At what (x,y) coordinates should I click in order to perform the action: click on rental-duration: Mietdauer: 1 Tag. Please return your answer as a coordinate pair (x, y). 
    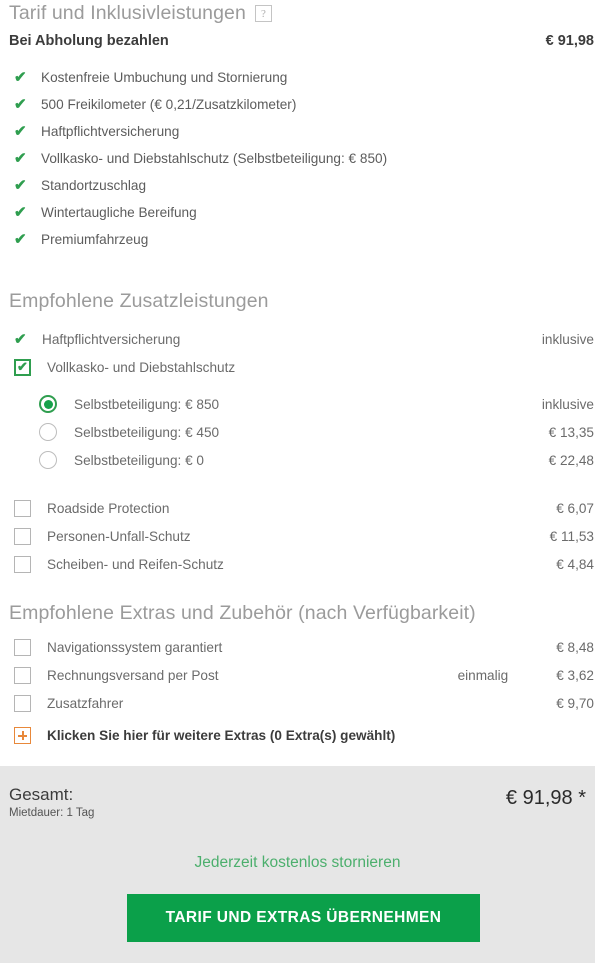
    Looking at the image, I should click on (52, 812).